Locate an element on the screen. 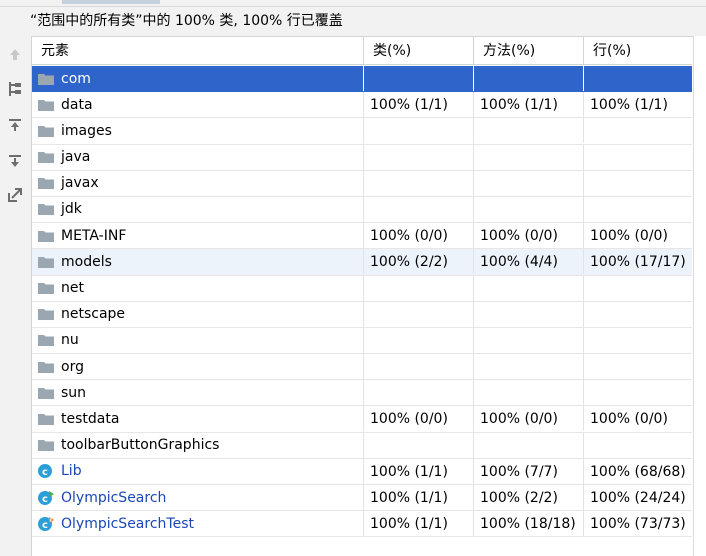 This screenshot has width=706, height=556. flatten-packages-button is located at coordinates (15, 91).